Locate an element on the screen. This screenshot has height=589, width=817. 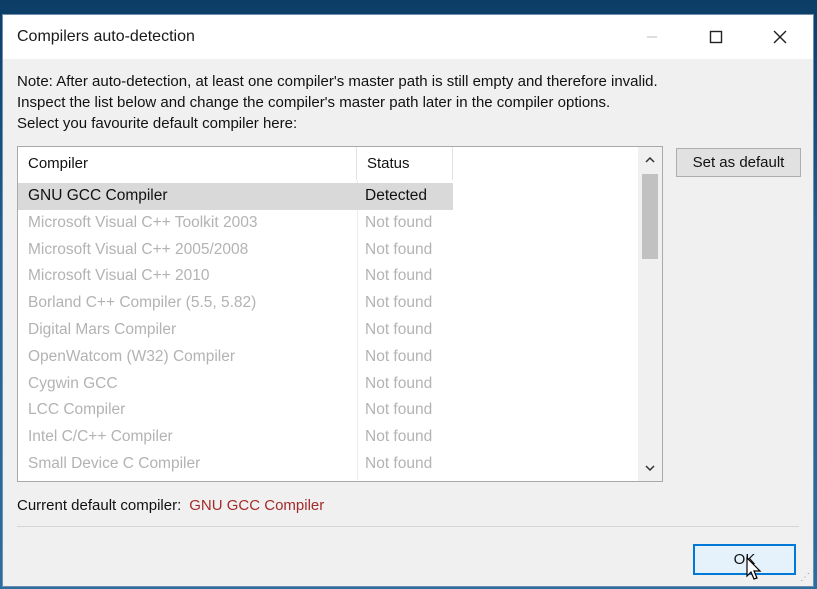
ok-button: OK is located at coordinates (744, 559).